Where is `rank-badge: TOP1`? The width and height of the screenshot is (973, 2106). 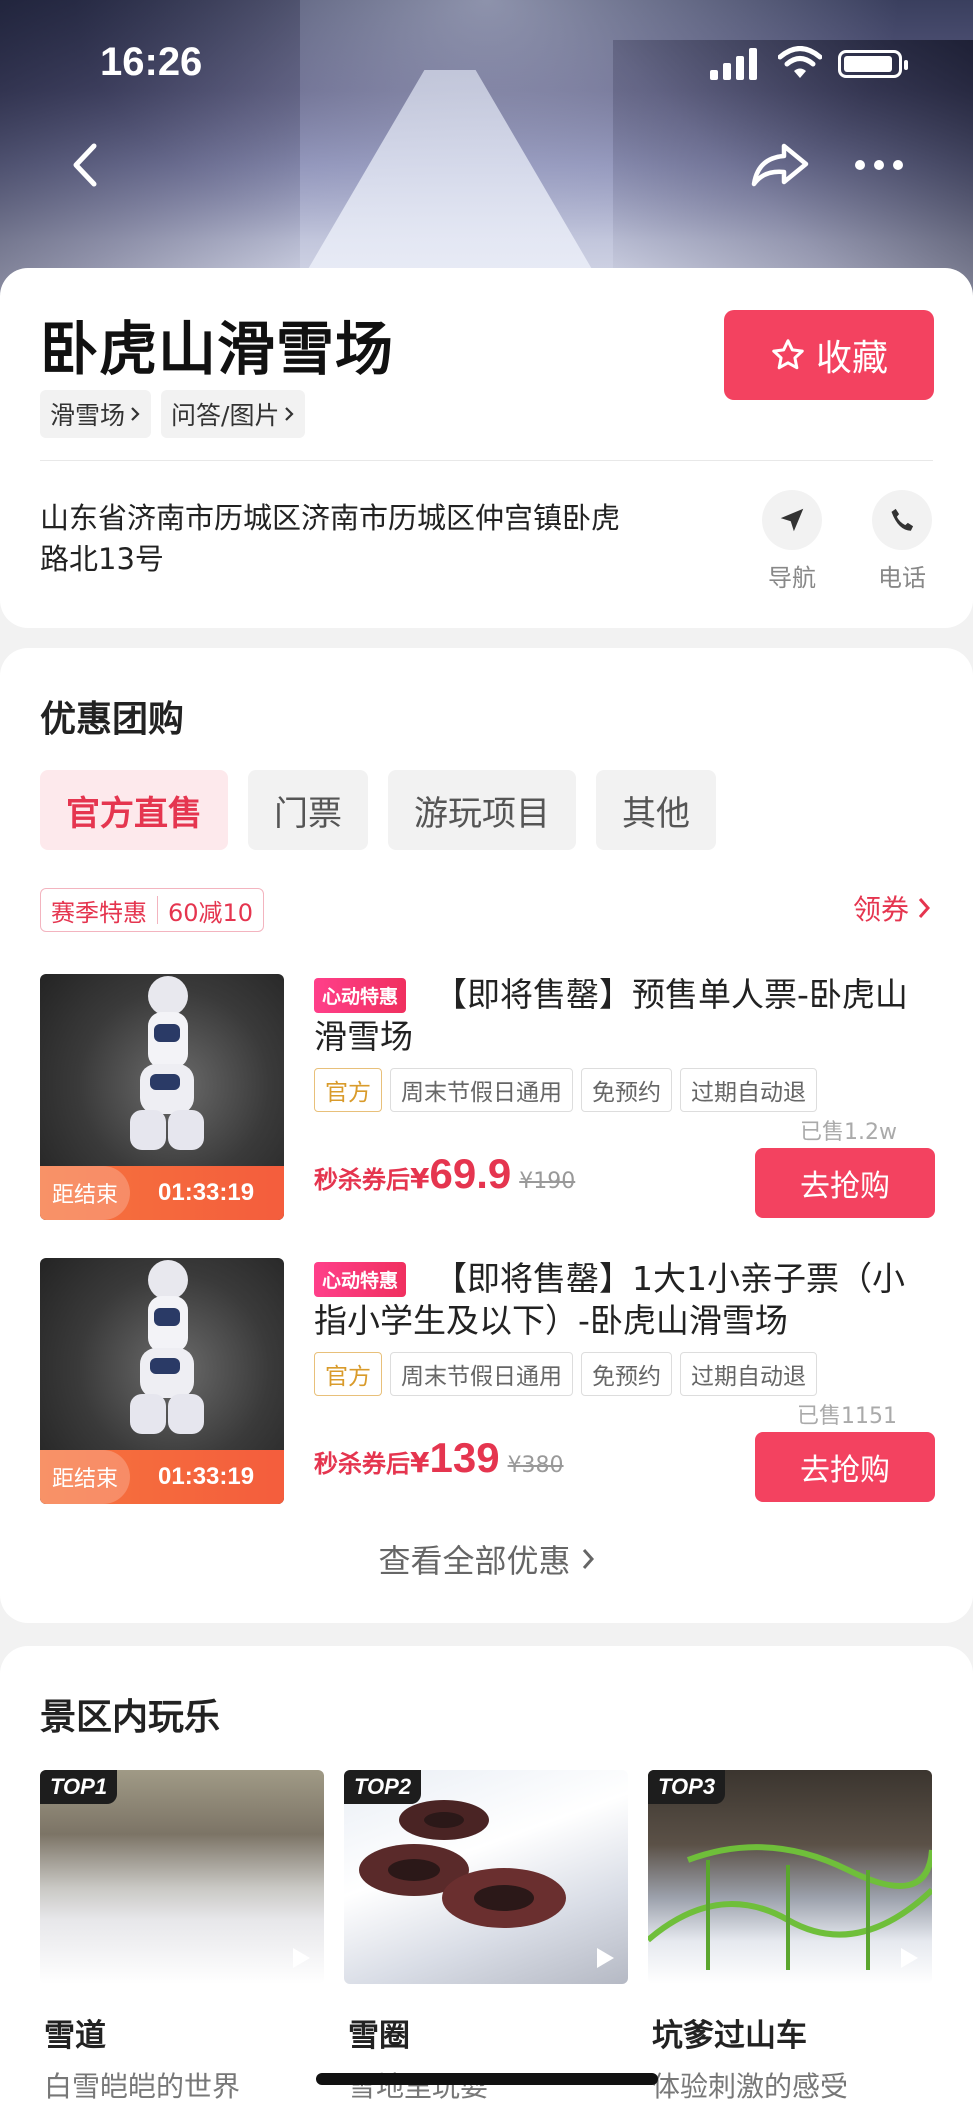
rank-badge: TOP1 is located at coordinates (79, 1787).